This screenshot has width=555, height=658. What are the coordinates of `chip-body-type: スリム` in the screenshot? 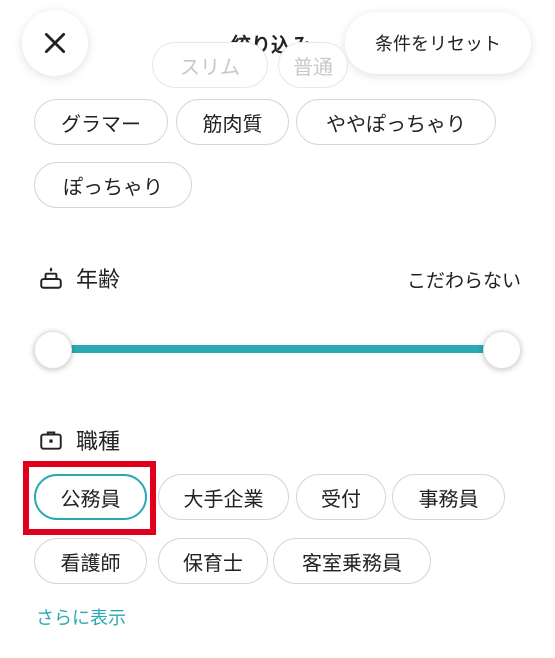 It's located at (210, 65).